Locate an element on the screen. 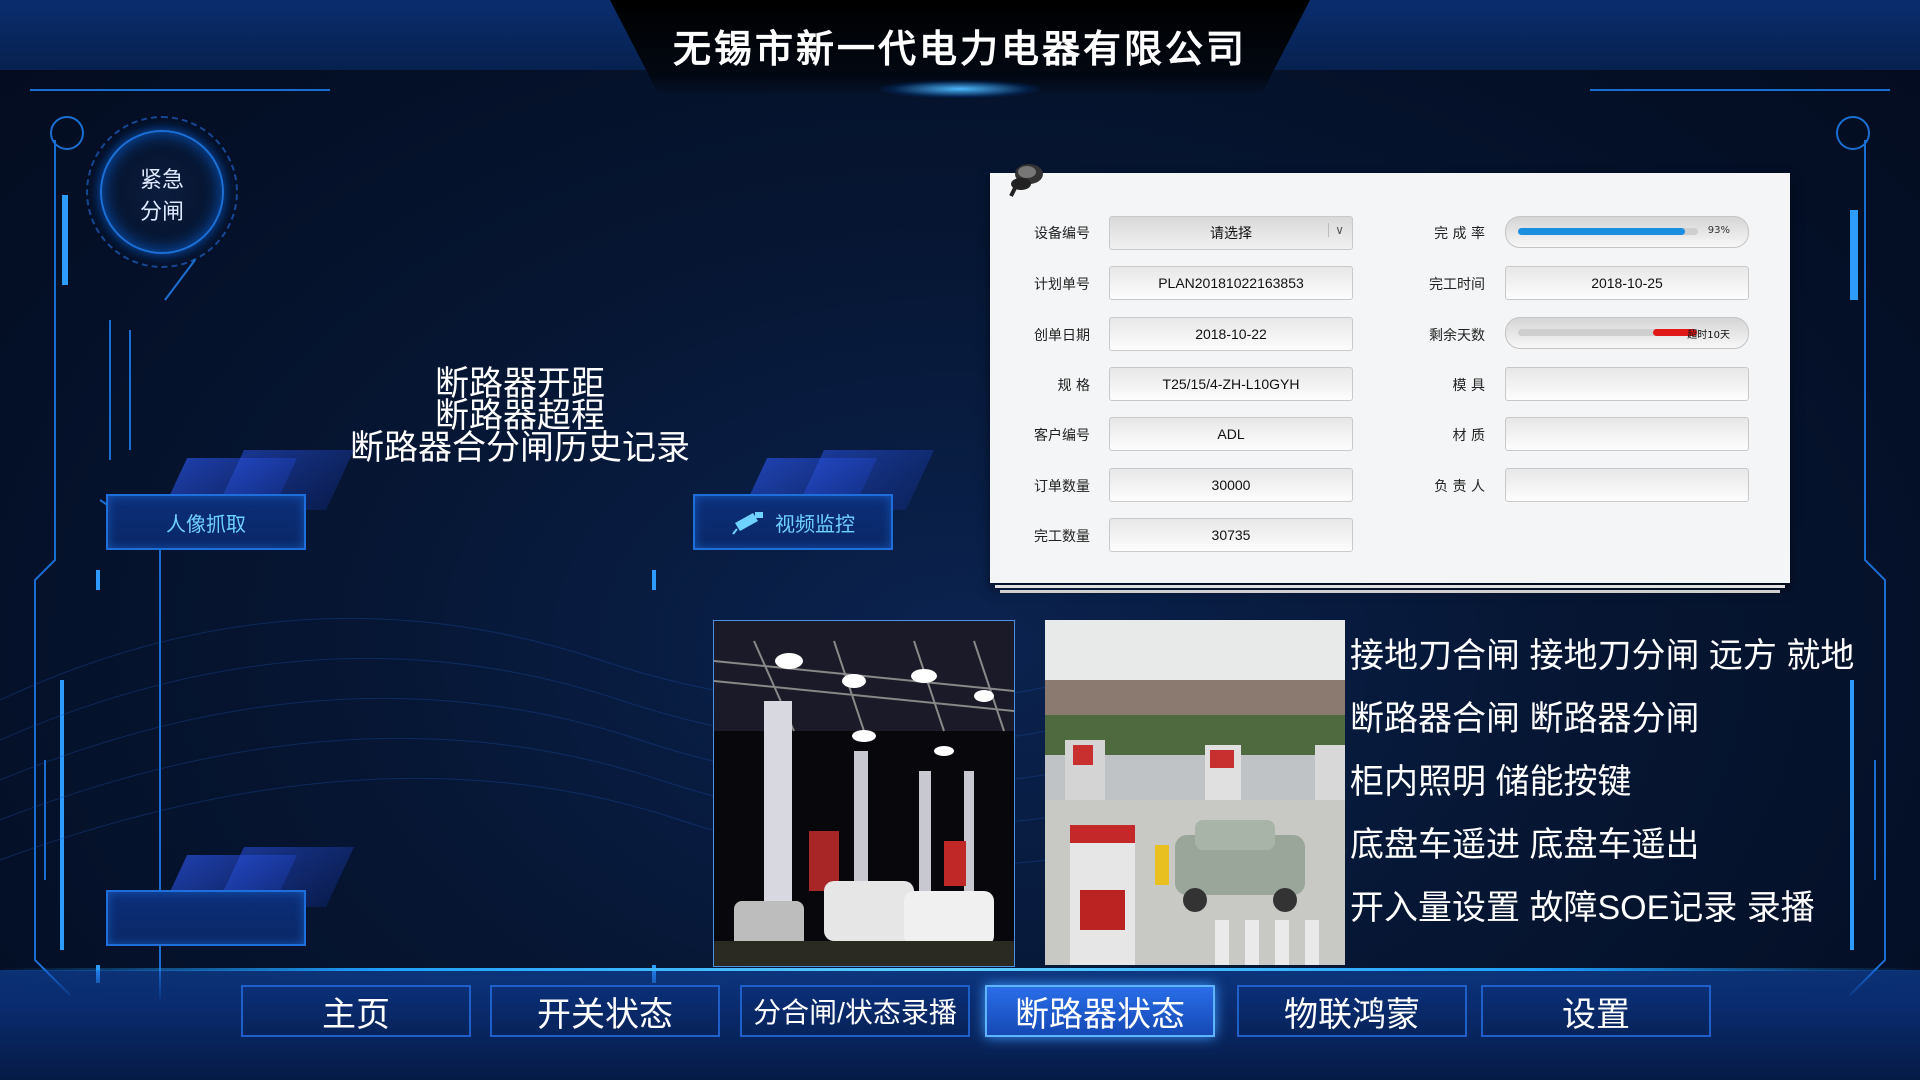  ground-switch-line: 接地刀合闸 接地刀分闸 远方 就地 is located at coordinates (1630, 656).